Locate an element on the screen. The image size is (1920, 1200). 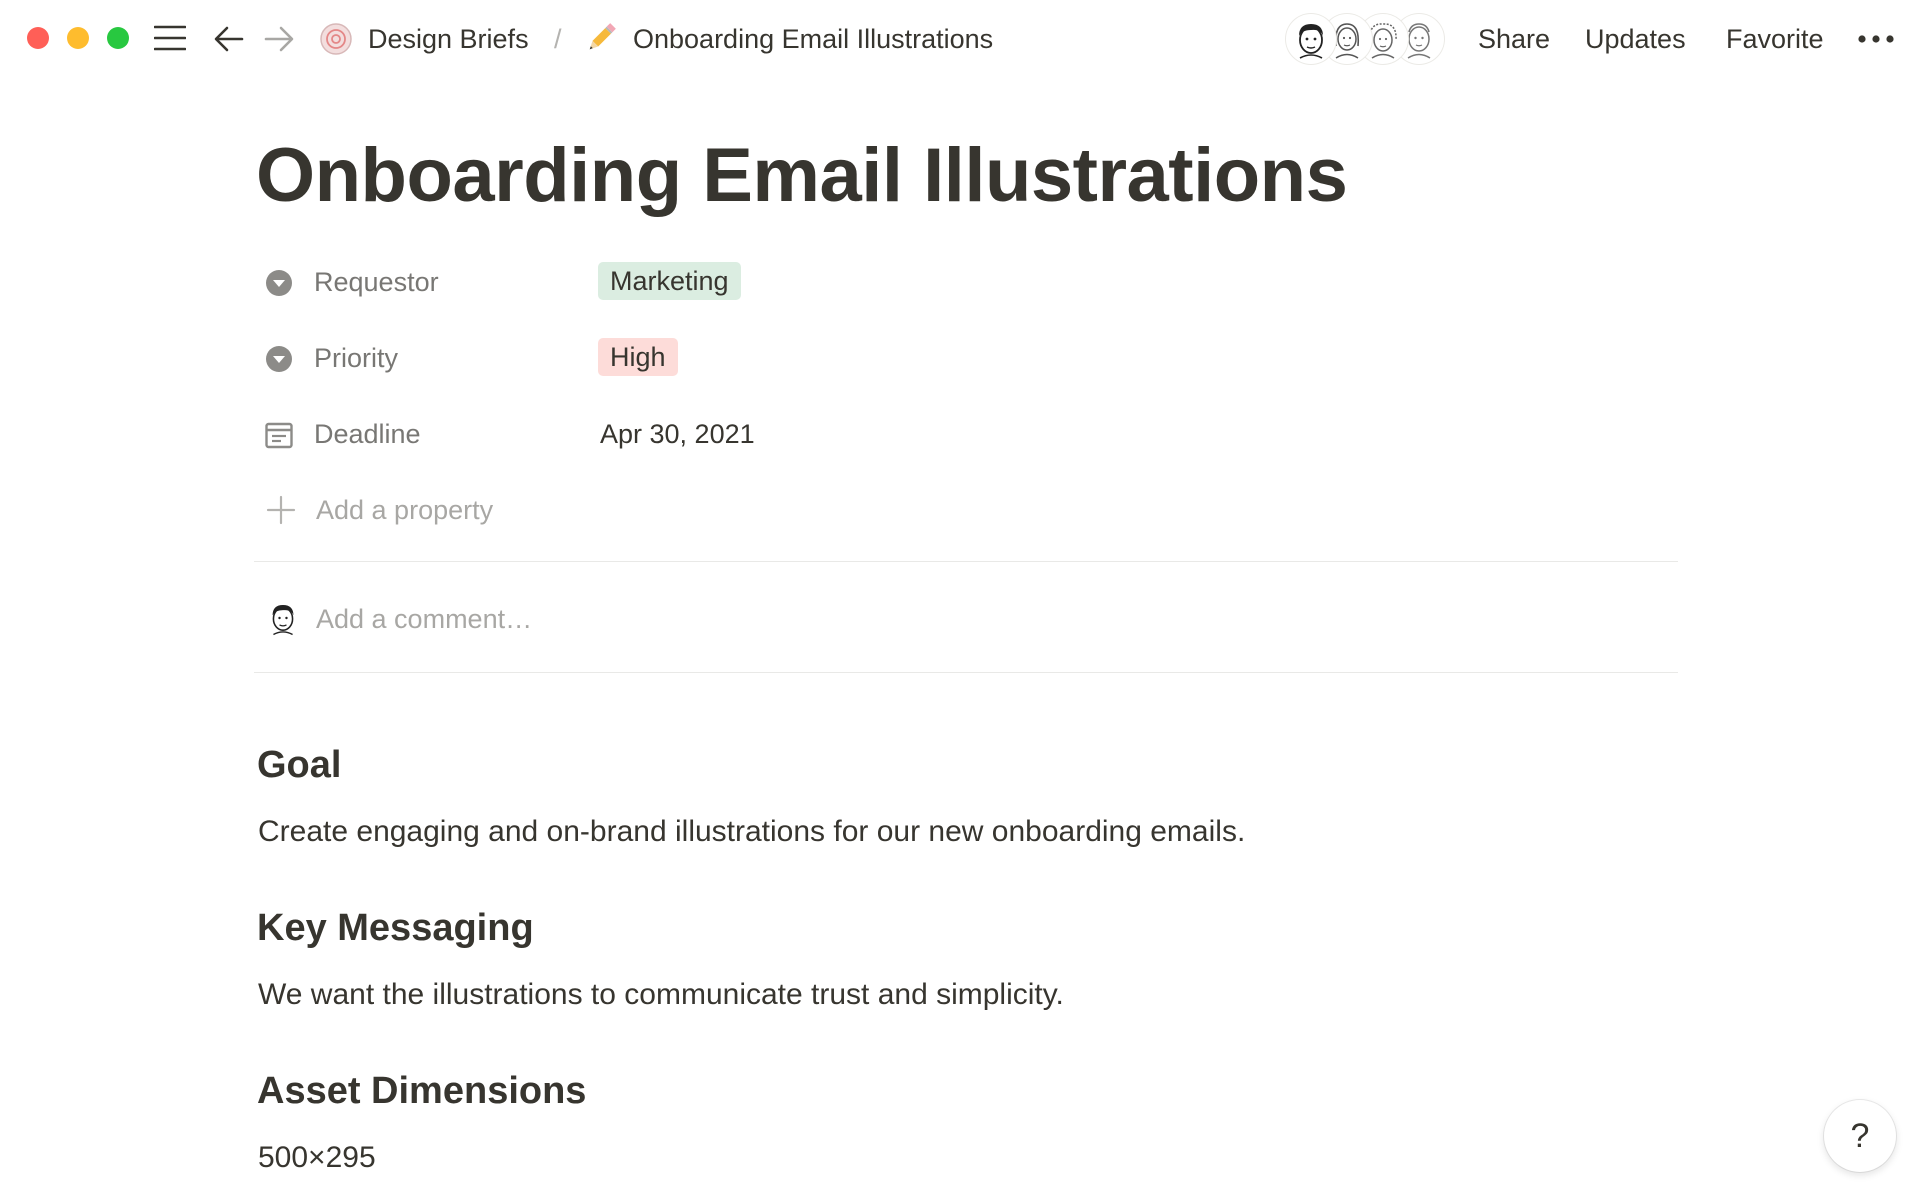
section-body-asset-dimensions: 500×295 is located at coordinates (317, 1158).